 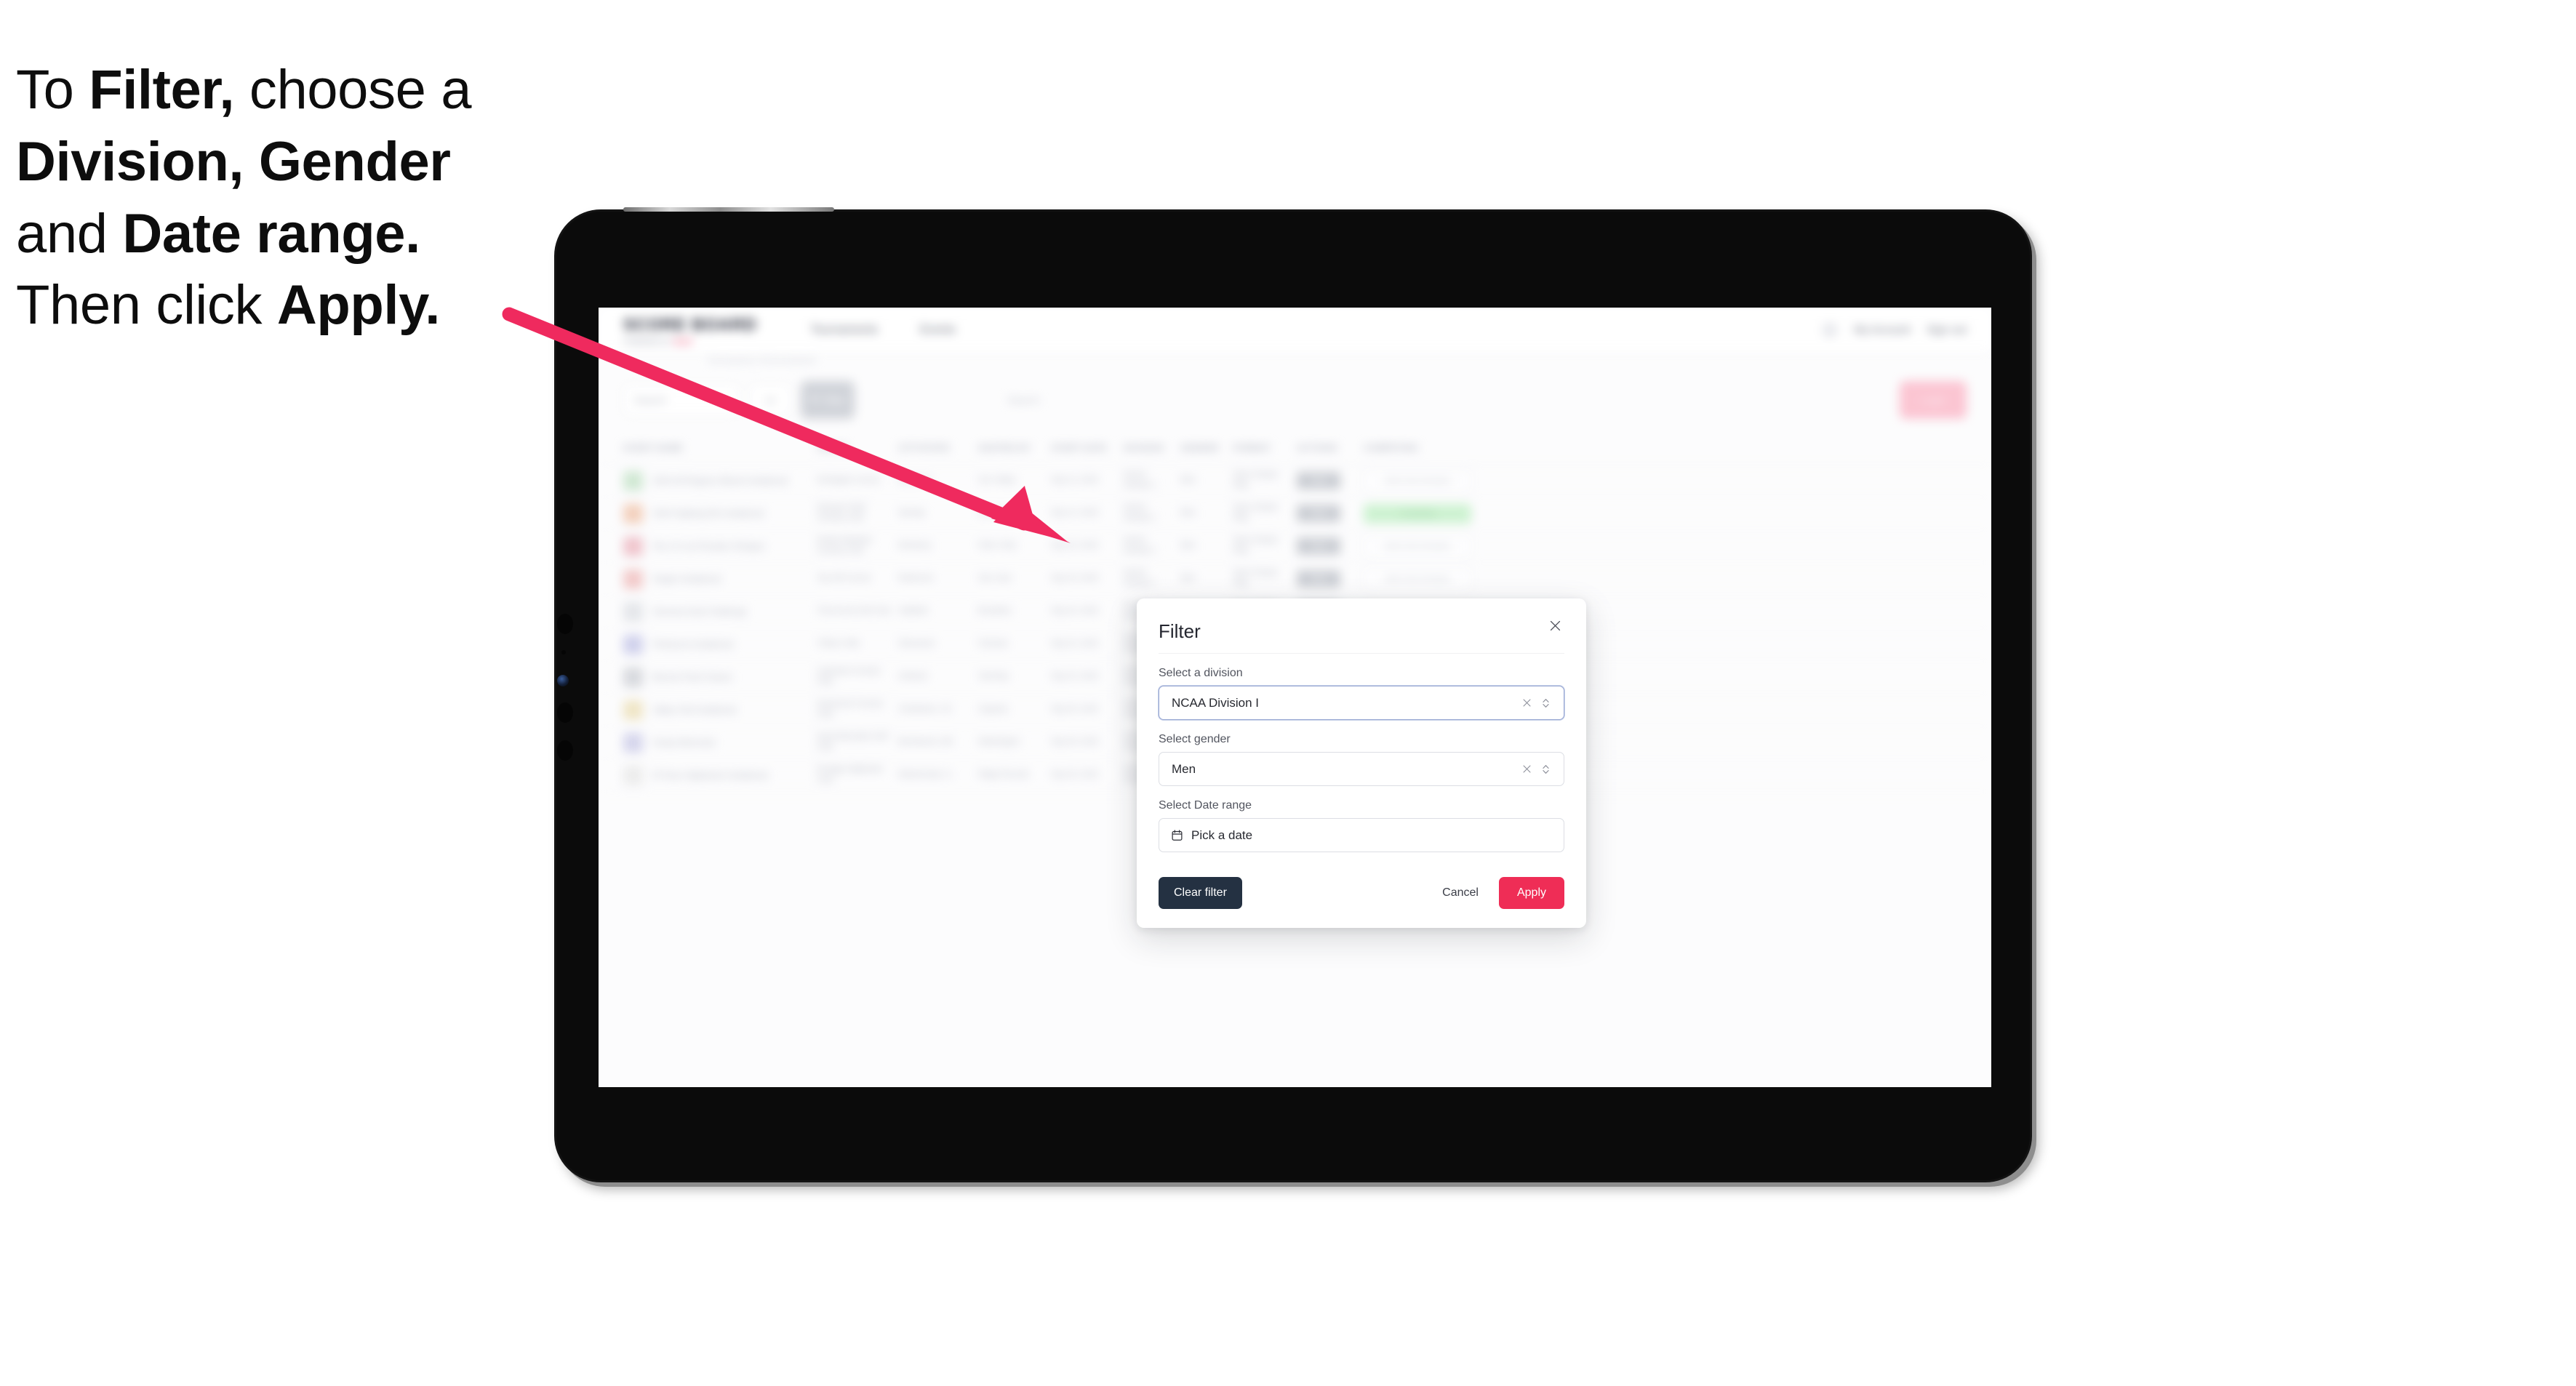 What do you see at coordinates (1215, 703) in the screenshot?
I see `division-value: NCAA Division I` at bounding box center [1215, 703].